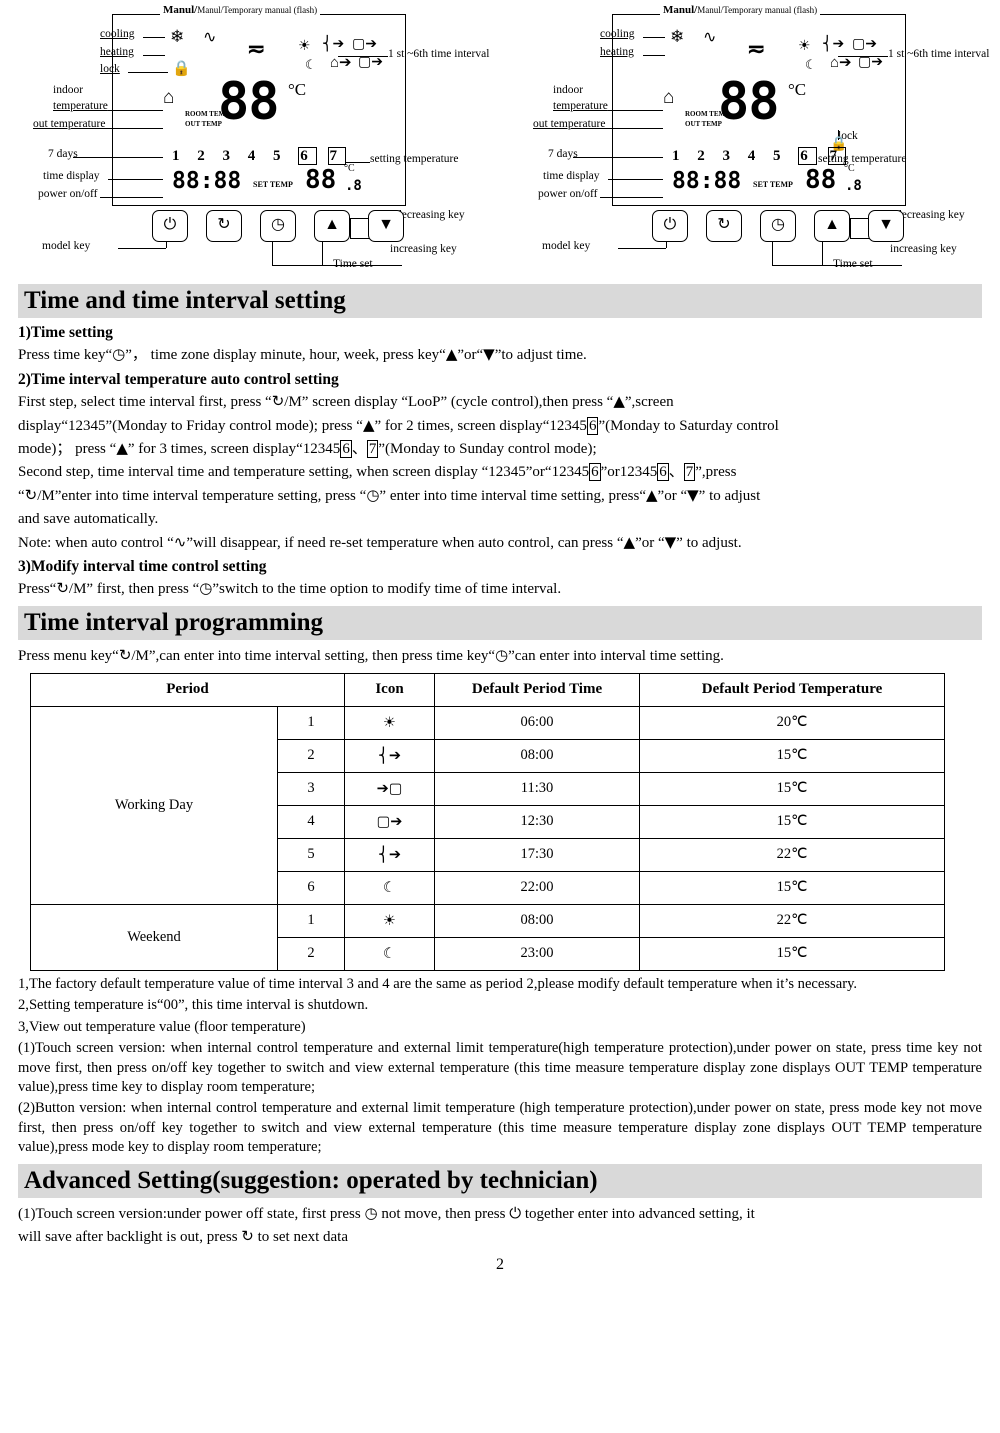 The width and height of the screenshot is (1000, 1433). What do you see at coordinates (311, 64) in the screenshot?
I see `moon-icon: ☾` at bounding box center [311, 64].